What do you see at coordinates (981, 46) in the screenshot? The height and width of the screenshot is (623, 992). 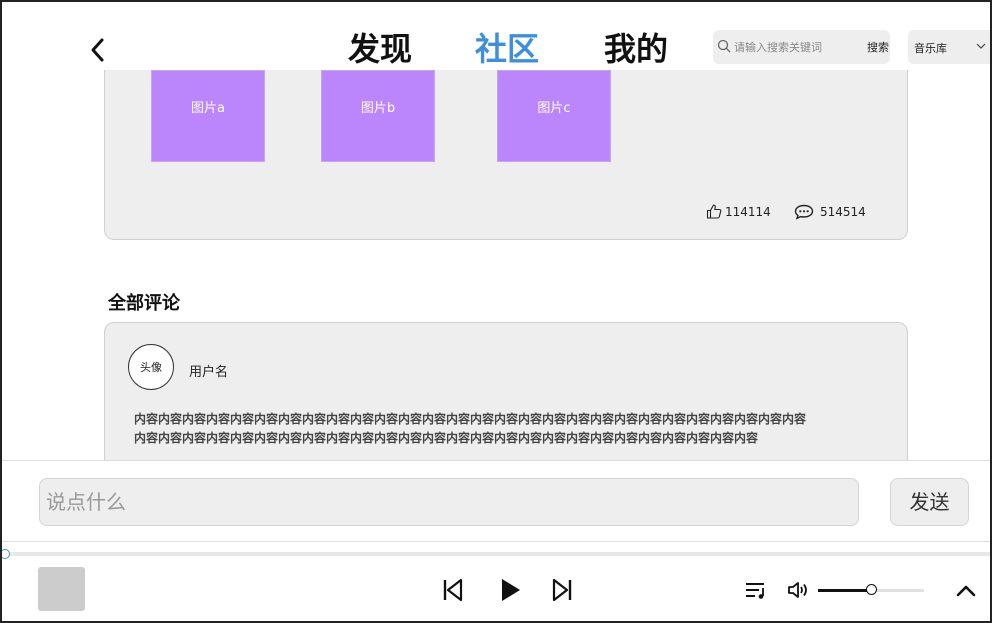 I see `chevron-down-icon` at bounding box center [981, 46].